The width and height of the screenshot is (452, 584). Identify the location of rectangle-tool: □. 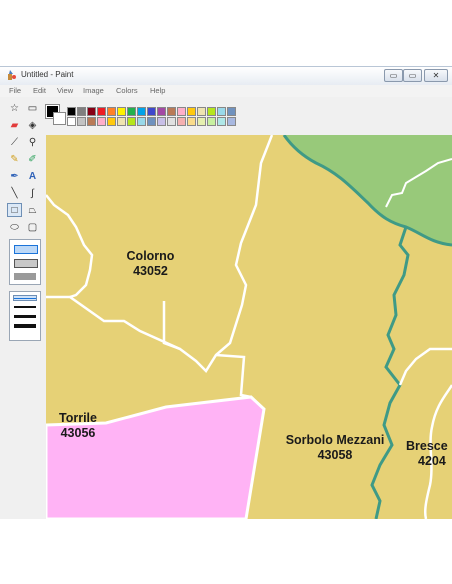
(14, 210).